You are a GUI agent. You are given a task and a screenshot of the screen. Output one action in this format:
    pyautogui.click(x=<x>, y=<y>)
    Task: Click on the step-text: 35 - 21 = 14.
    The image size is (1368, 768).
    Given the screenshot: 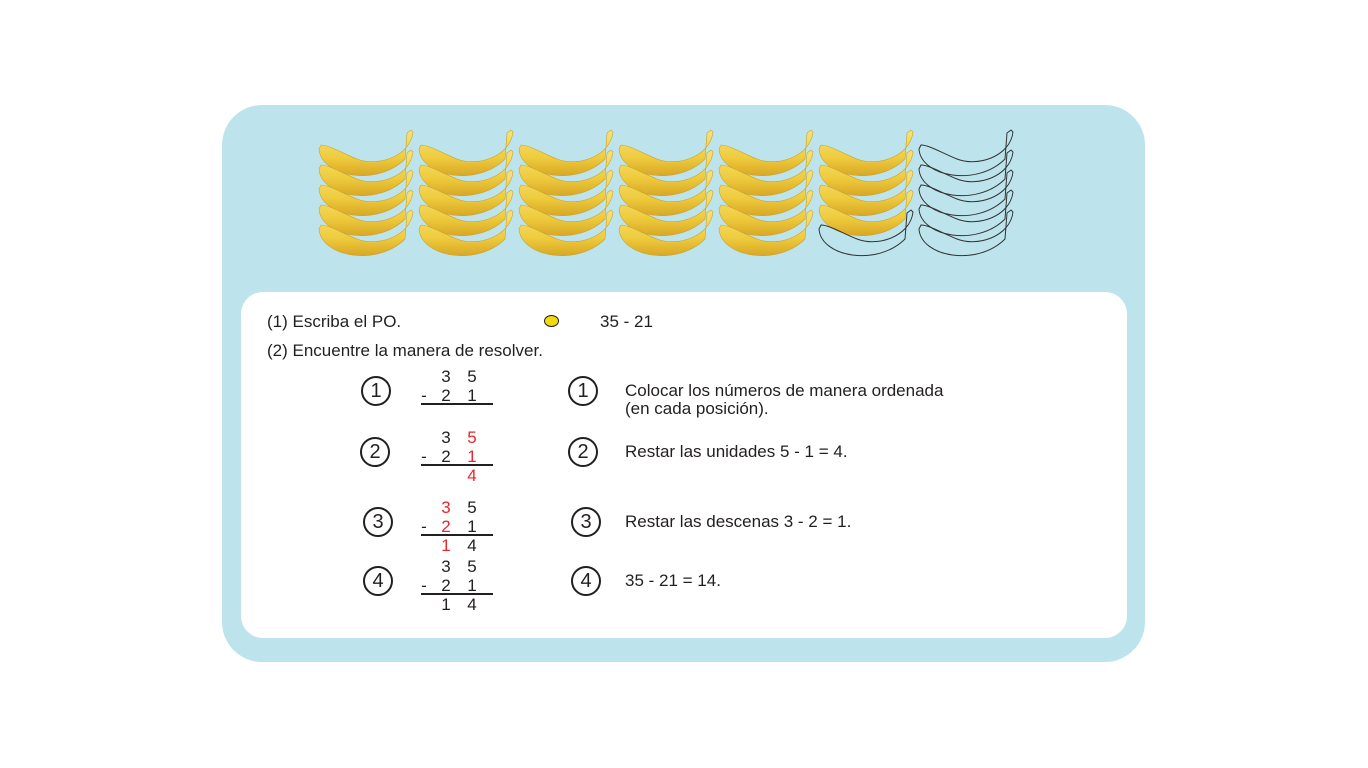 What is the action you would take?
    pyautogui.click(x=673, y=580)
    